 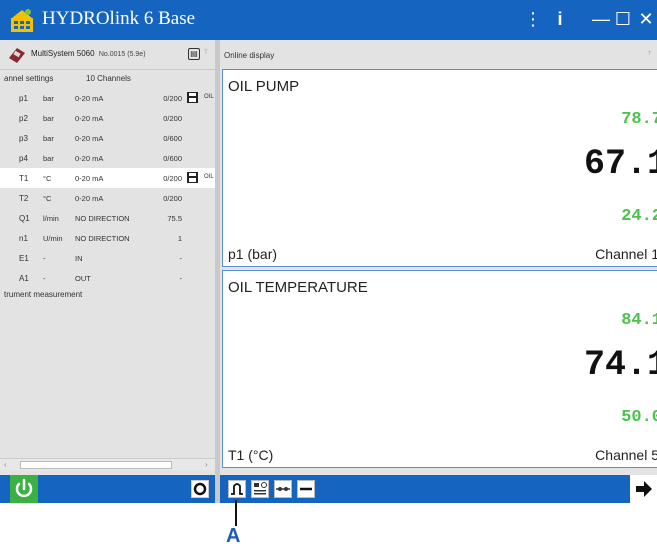 I want to click on channel-settings-title: annel settings, so click(x=29, y=78).